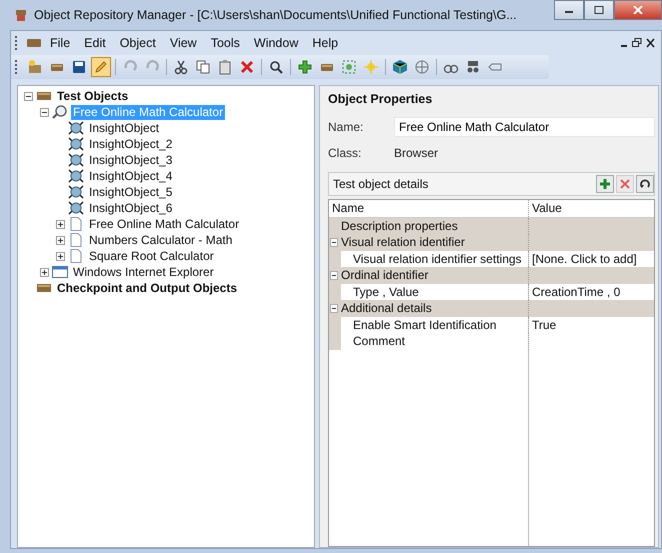  What do you see at coordinates (569, 10) in the screenshot?
I see `minimize-button` at bounding box center [569, 10].